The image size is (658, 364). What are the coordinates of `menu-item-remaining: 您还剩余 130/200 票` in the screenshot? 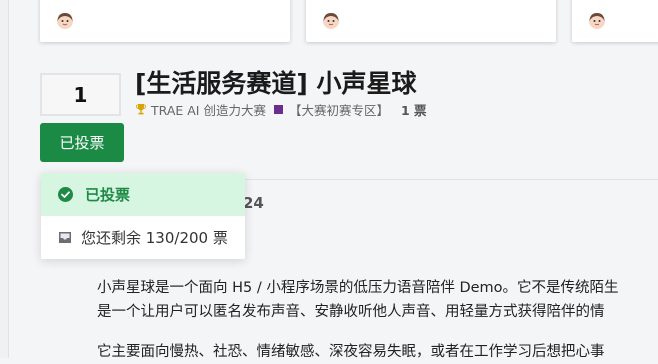 It's located at (143, 237).